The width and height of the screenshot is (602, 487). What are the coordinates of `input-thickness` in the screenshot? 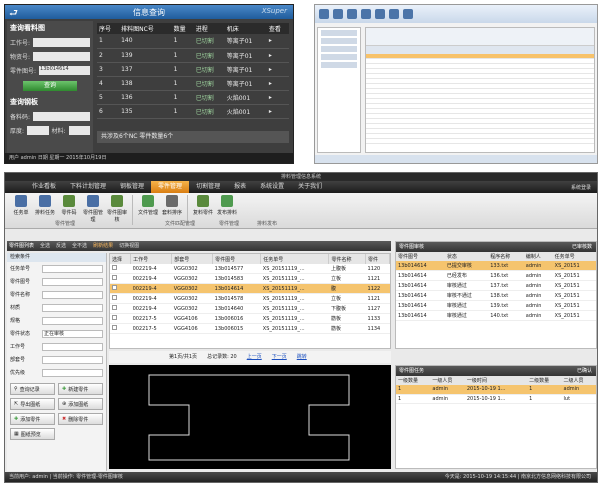 It's located at (38, 130).